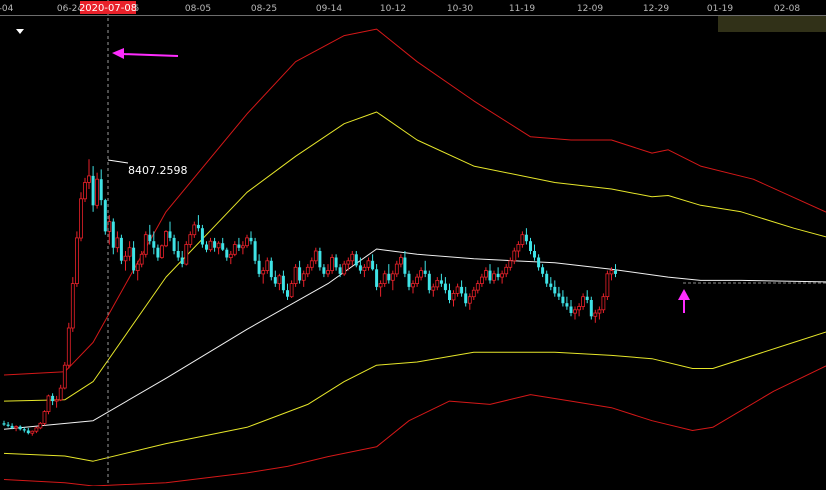  Describe the element at coordinates (720, 9) in the screenshot. I see `date-tick-label: 01-19` at that location.